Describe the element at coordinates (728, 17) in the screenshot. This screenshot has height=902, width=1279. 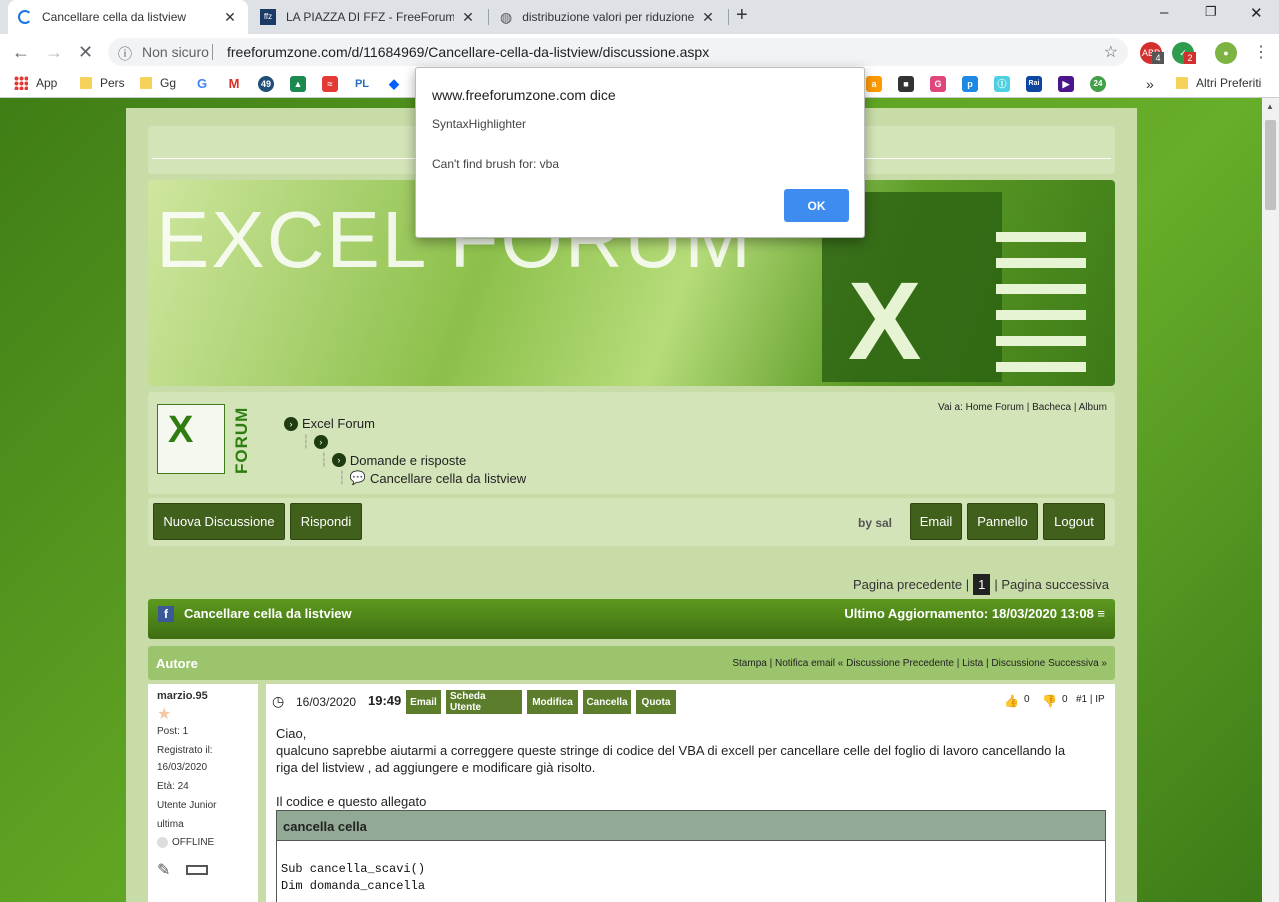
I see `tab-divider` at that location.